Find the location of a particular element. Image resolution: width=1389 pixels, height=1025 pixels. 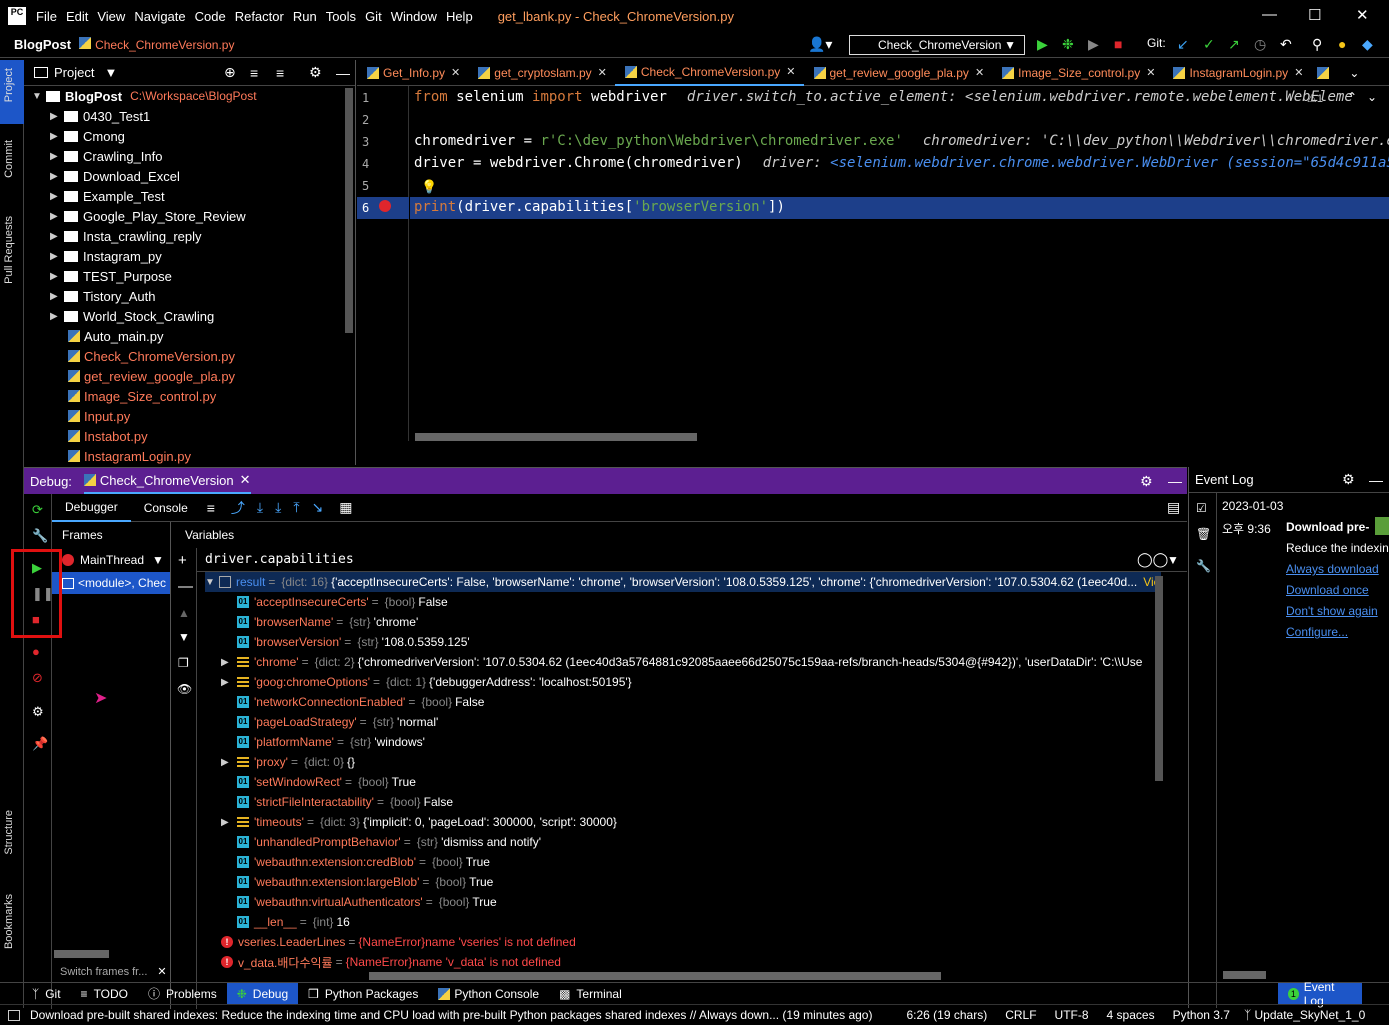

toggle-tool-windows-icon is located at coordinates (14, 1015).